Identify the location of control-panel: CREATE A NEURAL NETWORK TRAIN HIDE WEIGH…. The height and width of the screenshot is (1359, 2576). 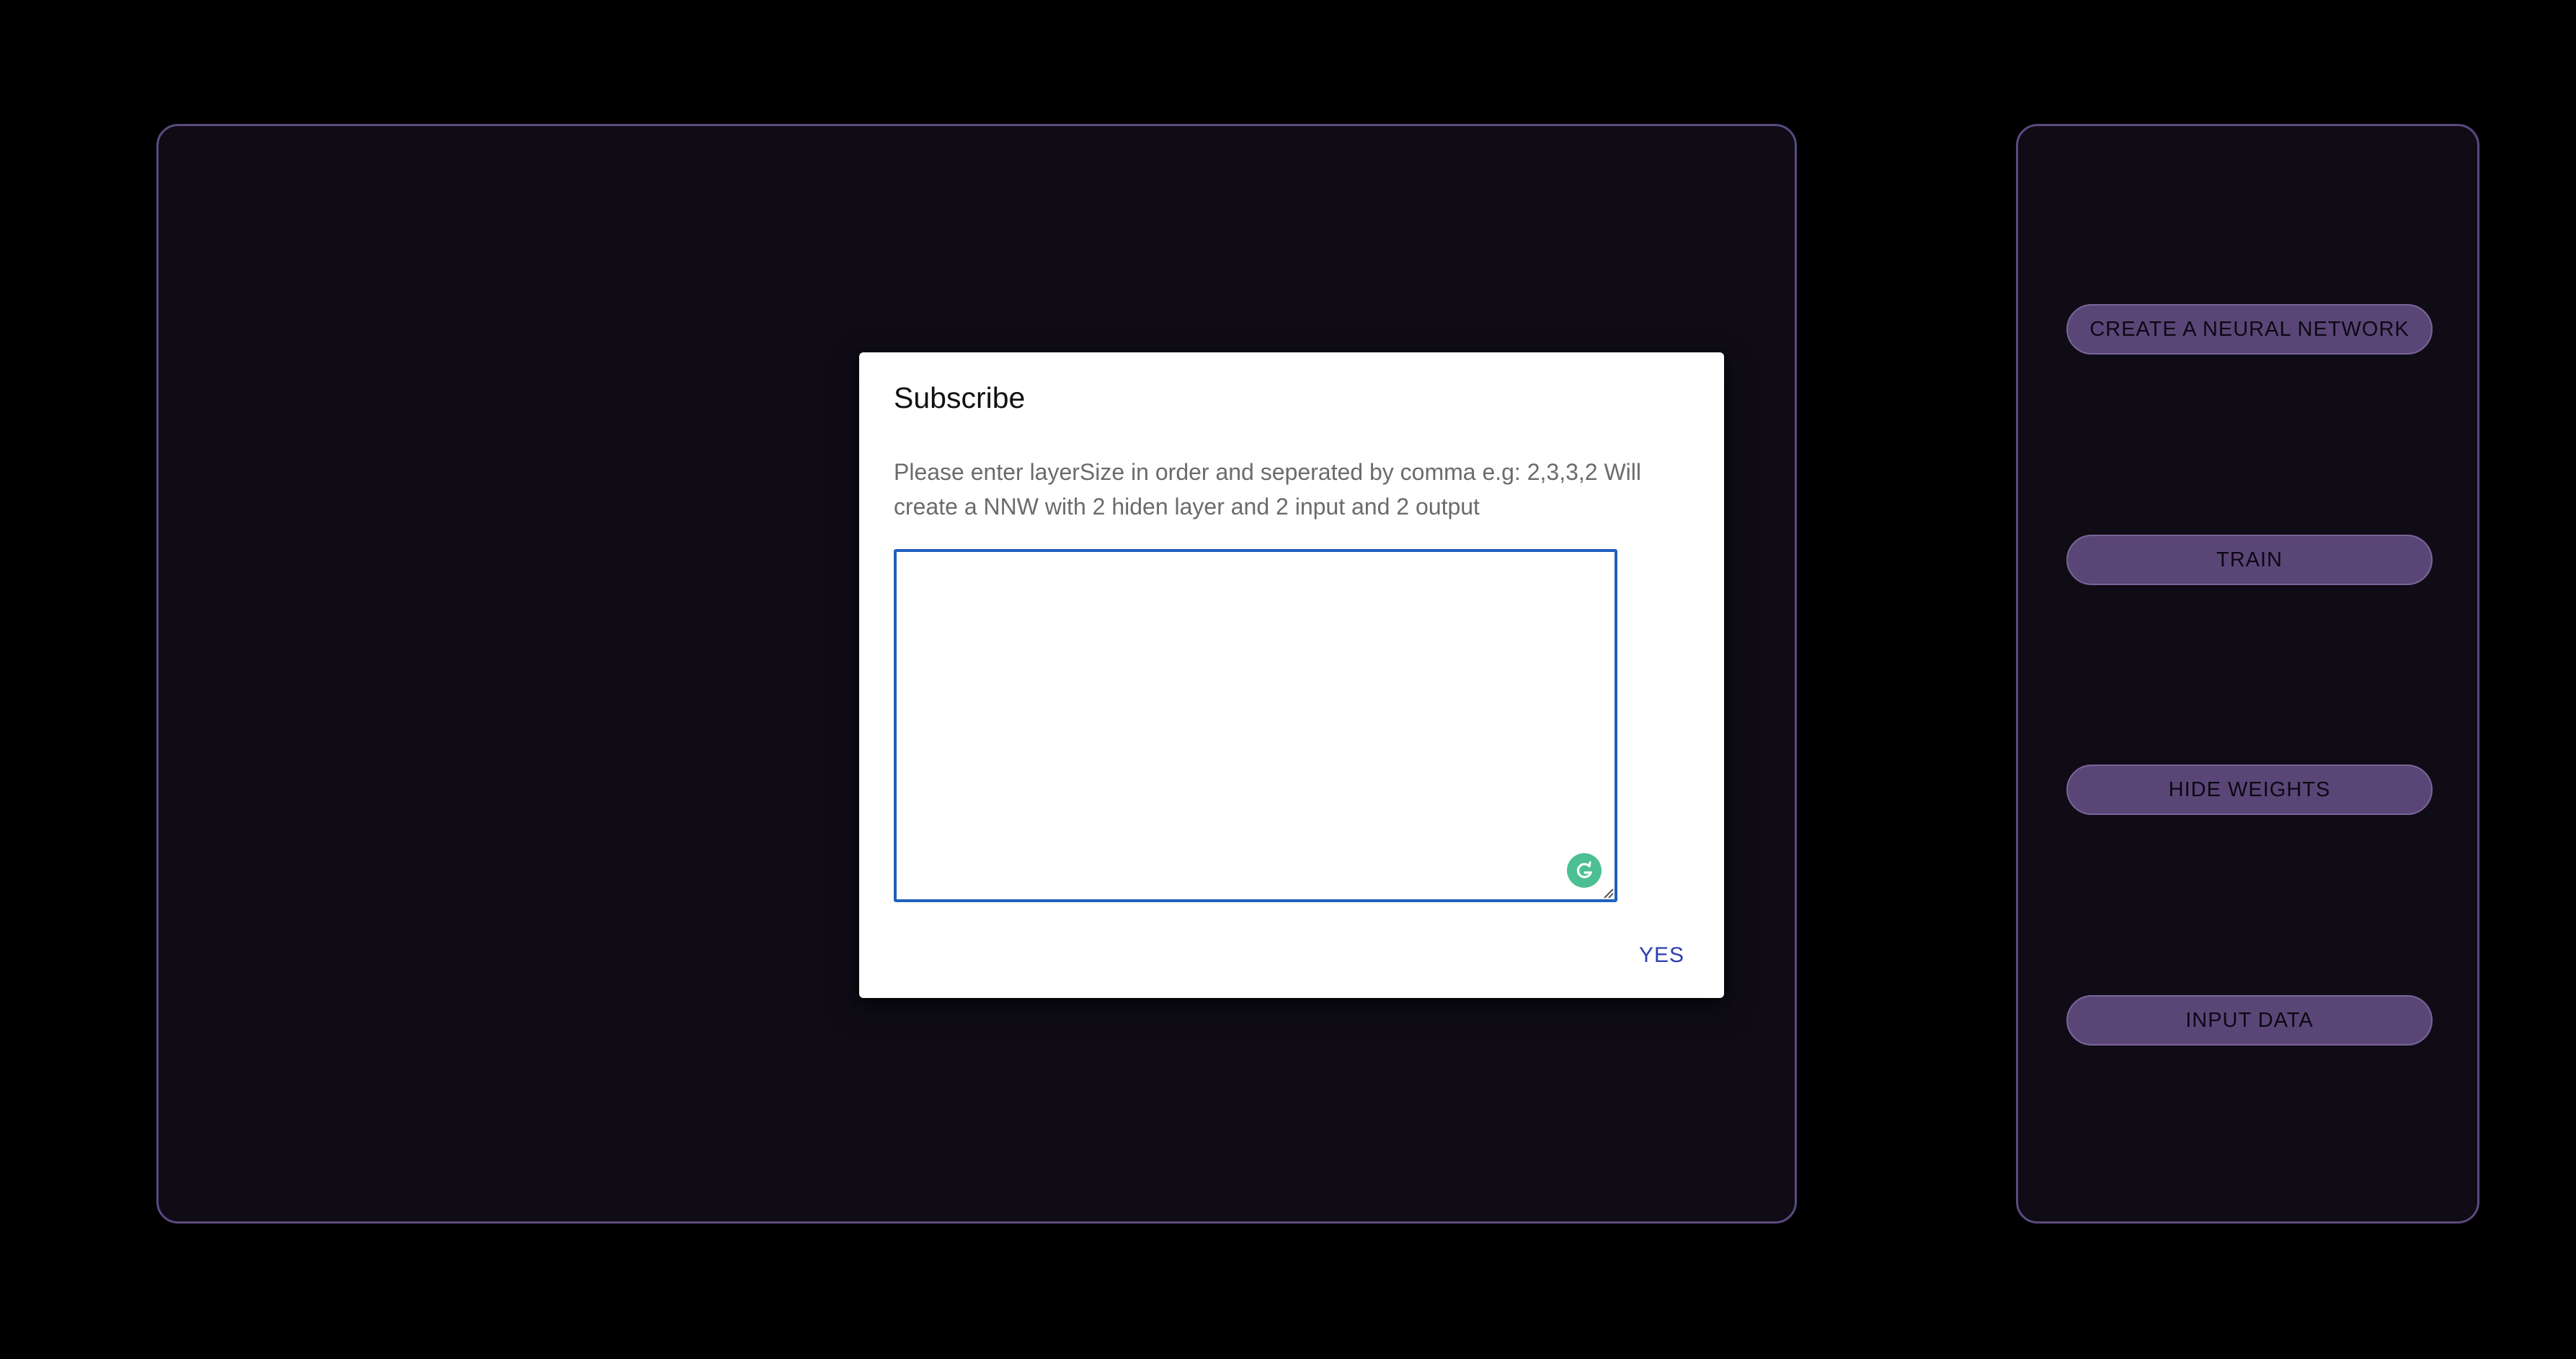
(2247, 674).